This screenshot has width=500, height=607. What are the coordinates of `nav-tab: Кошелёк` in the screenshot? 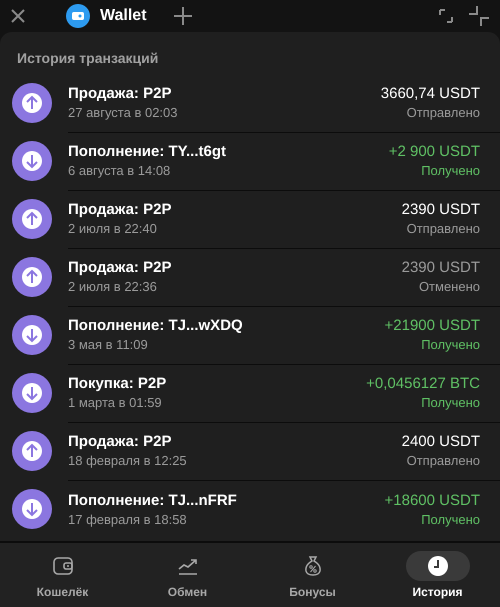 It's located at (62, 575).